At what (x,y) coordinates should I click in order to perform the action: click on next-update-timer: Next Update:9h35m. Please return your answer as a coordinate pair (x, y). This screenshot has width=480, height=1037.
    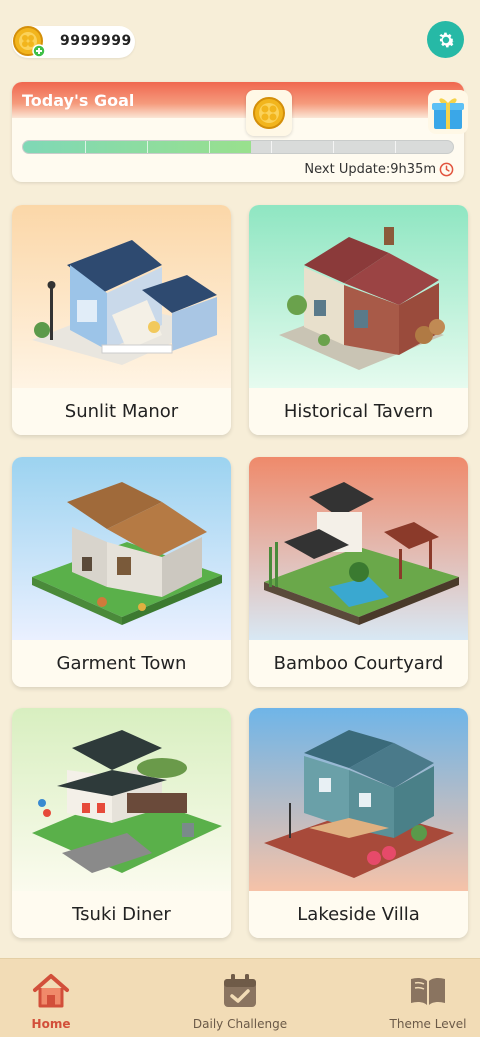
    Looking at the image, I should click on (379, 169).